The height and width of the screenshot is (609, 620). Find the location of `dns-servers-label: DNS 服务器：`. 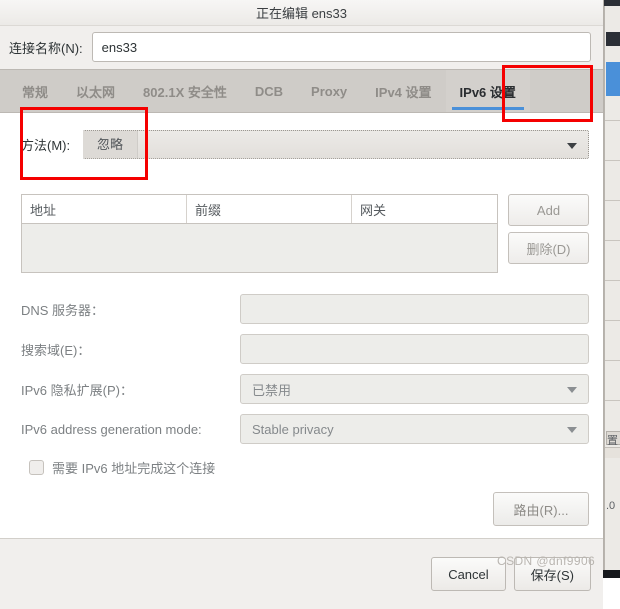

dns-servers-label: DNS 服务器： is located at coordinates (63, 310).